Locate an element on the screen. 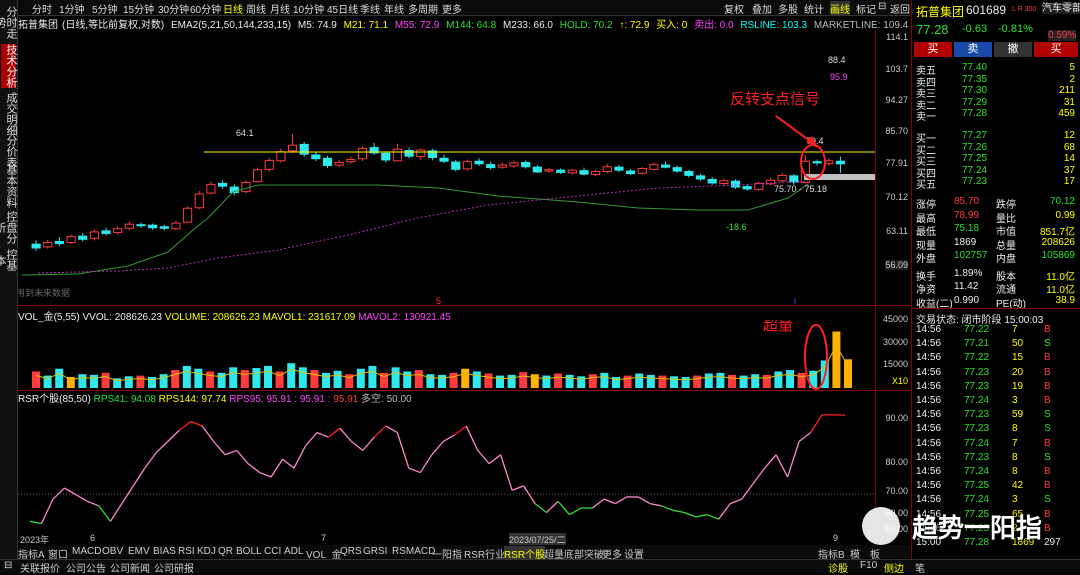 The image size is (1080, 575). period-tab: 更多 is located at coordinates (452, 8).